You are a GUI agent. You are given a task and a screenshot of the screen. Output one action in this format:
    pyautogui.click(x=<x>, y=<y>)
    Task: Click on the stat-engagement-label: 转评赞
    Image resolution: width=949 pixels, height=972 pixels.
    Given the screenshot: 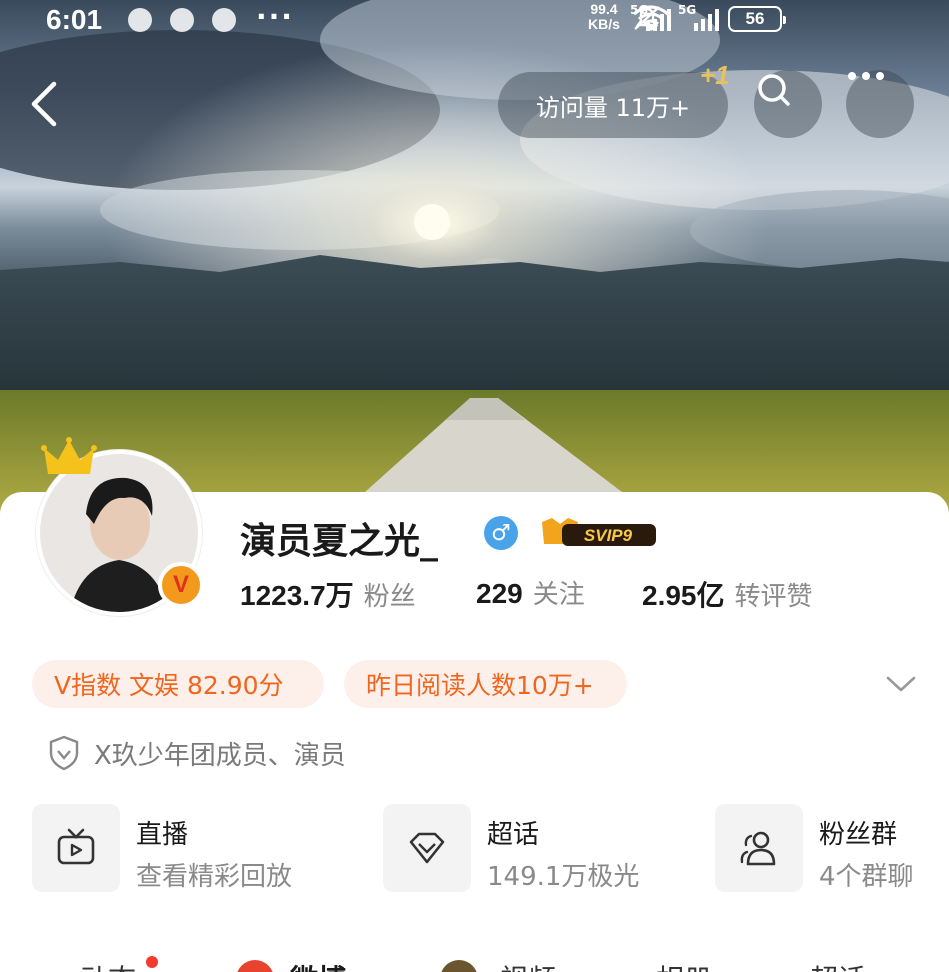 What is the action you would take?
    pyautogui.click(x=773, y=597)
    